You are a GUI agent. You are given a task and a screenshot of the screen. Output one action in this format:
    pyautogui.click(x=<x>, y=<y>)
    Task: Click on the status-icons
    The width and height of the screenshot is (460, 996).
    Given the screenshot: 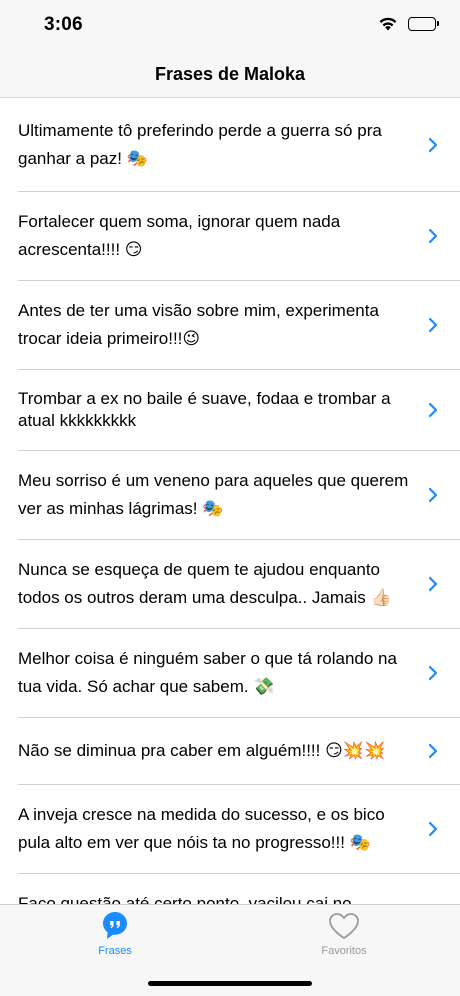 What is the action you would take?
    pyautogui.click(x=408, y=23)
    